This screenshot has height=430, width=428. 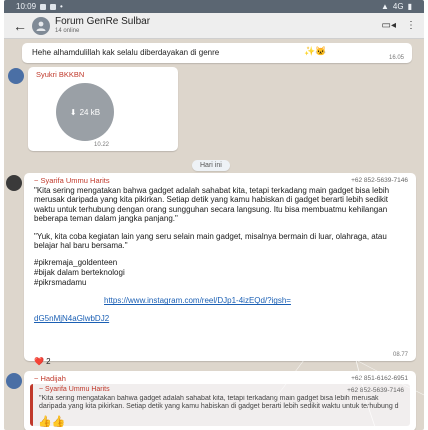 What do you see at coordinates (379, 180) in the screenshot?
I see `message-sender-phone: +62 852-5639-7146` at bounding box center [379, 180].